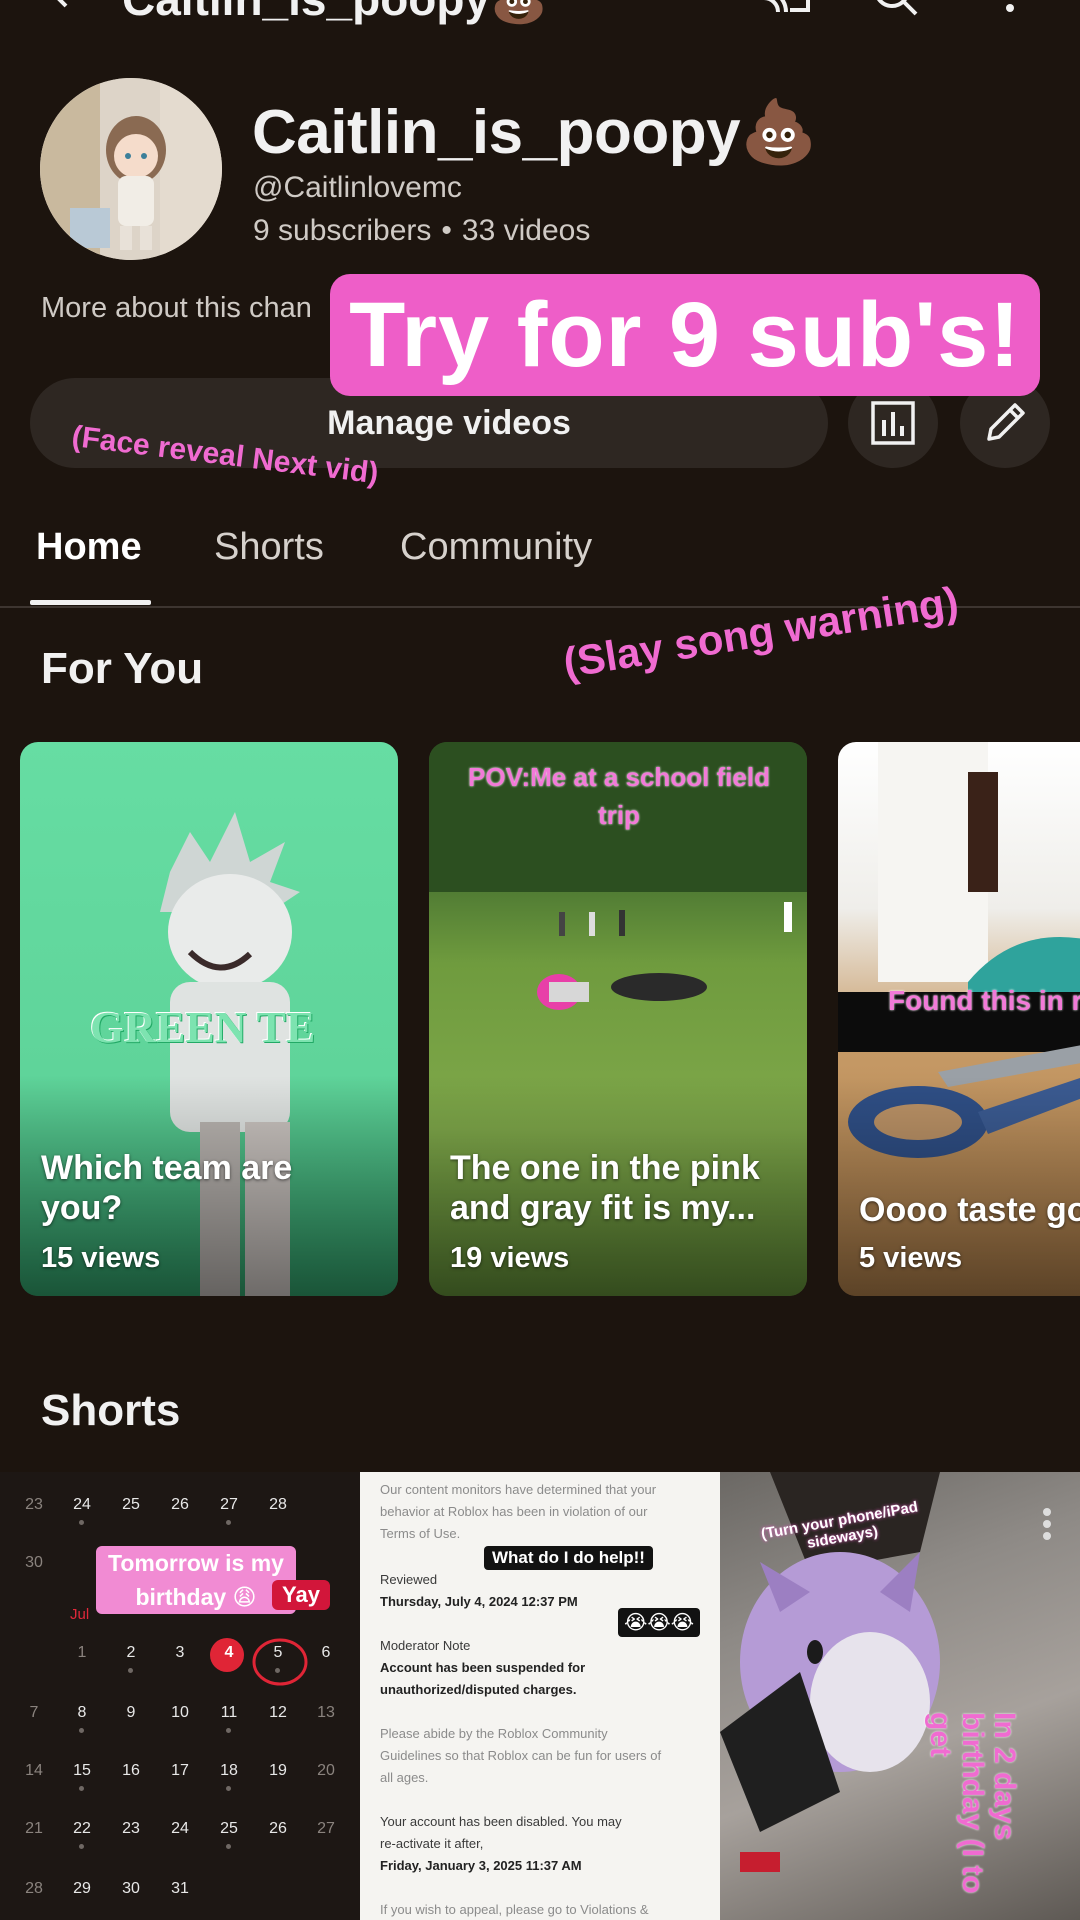  Describe the element at coordinates (269, 547) in the screenshot. I see `tab-shorts: Shorts` at that location.